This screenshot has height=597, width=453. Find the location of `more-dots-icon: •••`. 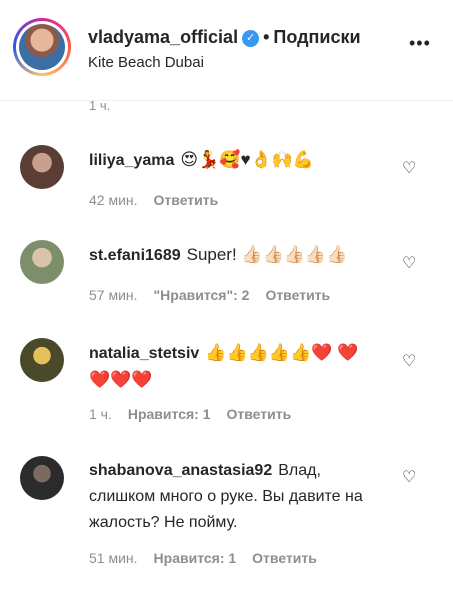

more-dots-icon: ••• is located at coordinates (420, 43).